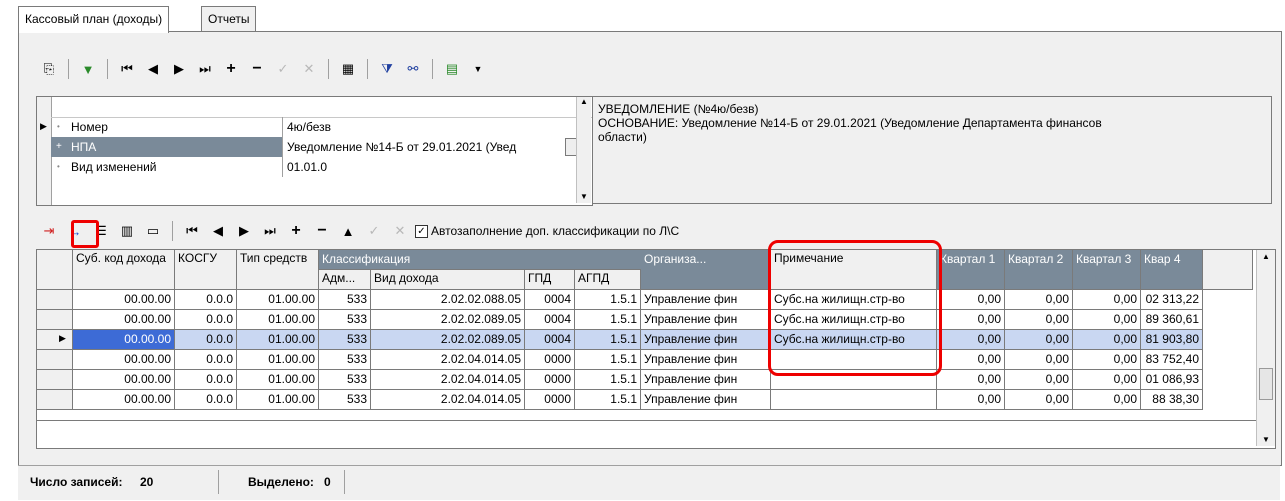 The width and height of the screenshot is (1285, 501). What do you see at coordinates (55, 340) in the screenshot?
I see `row-indicator: ▶` at bounding box center [55, 340].